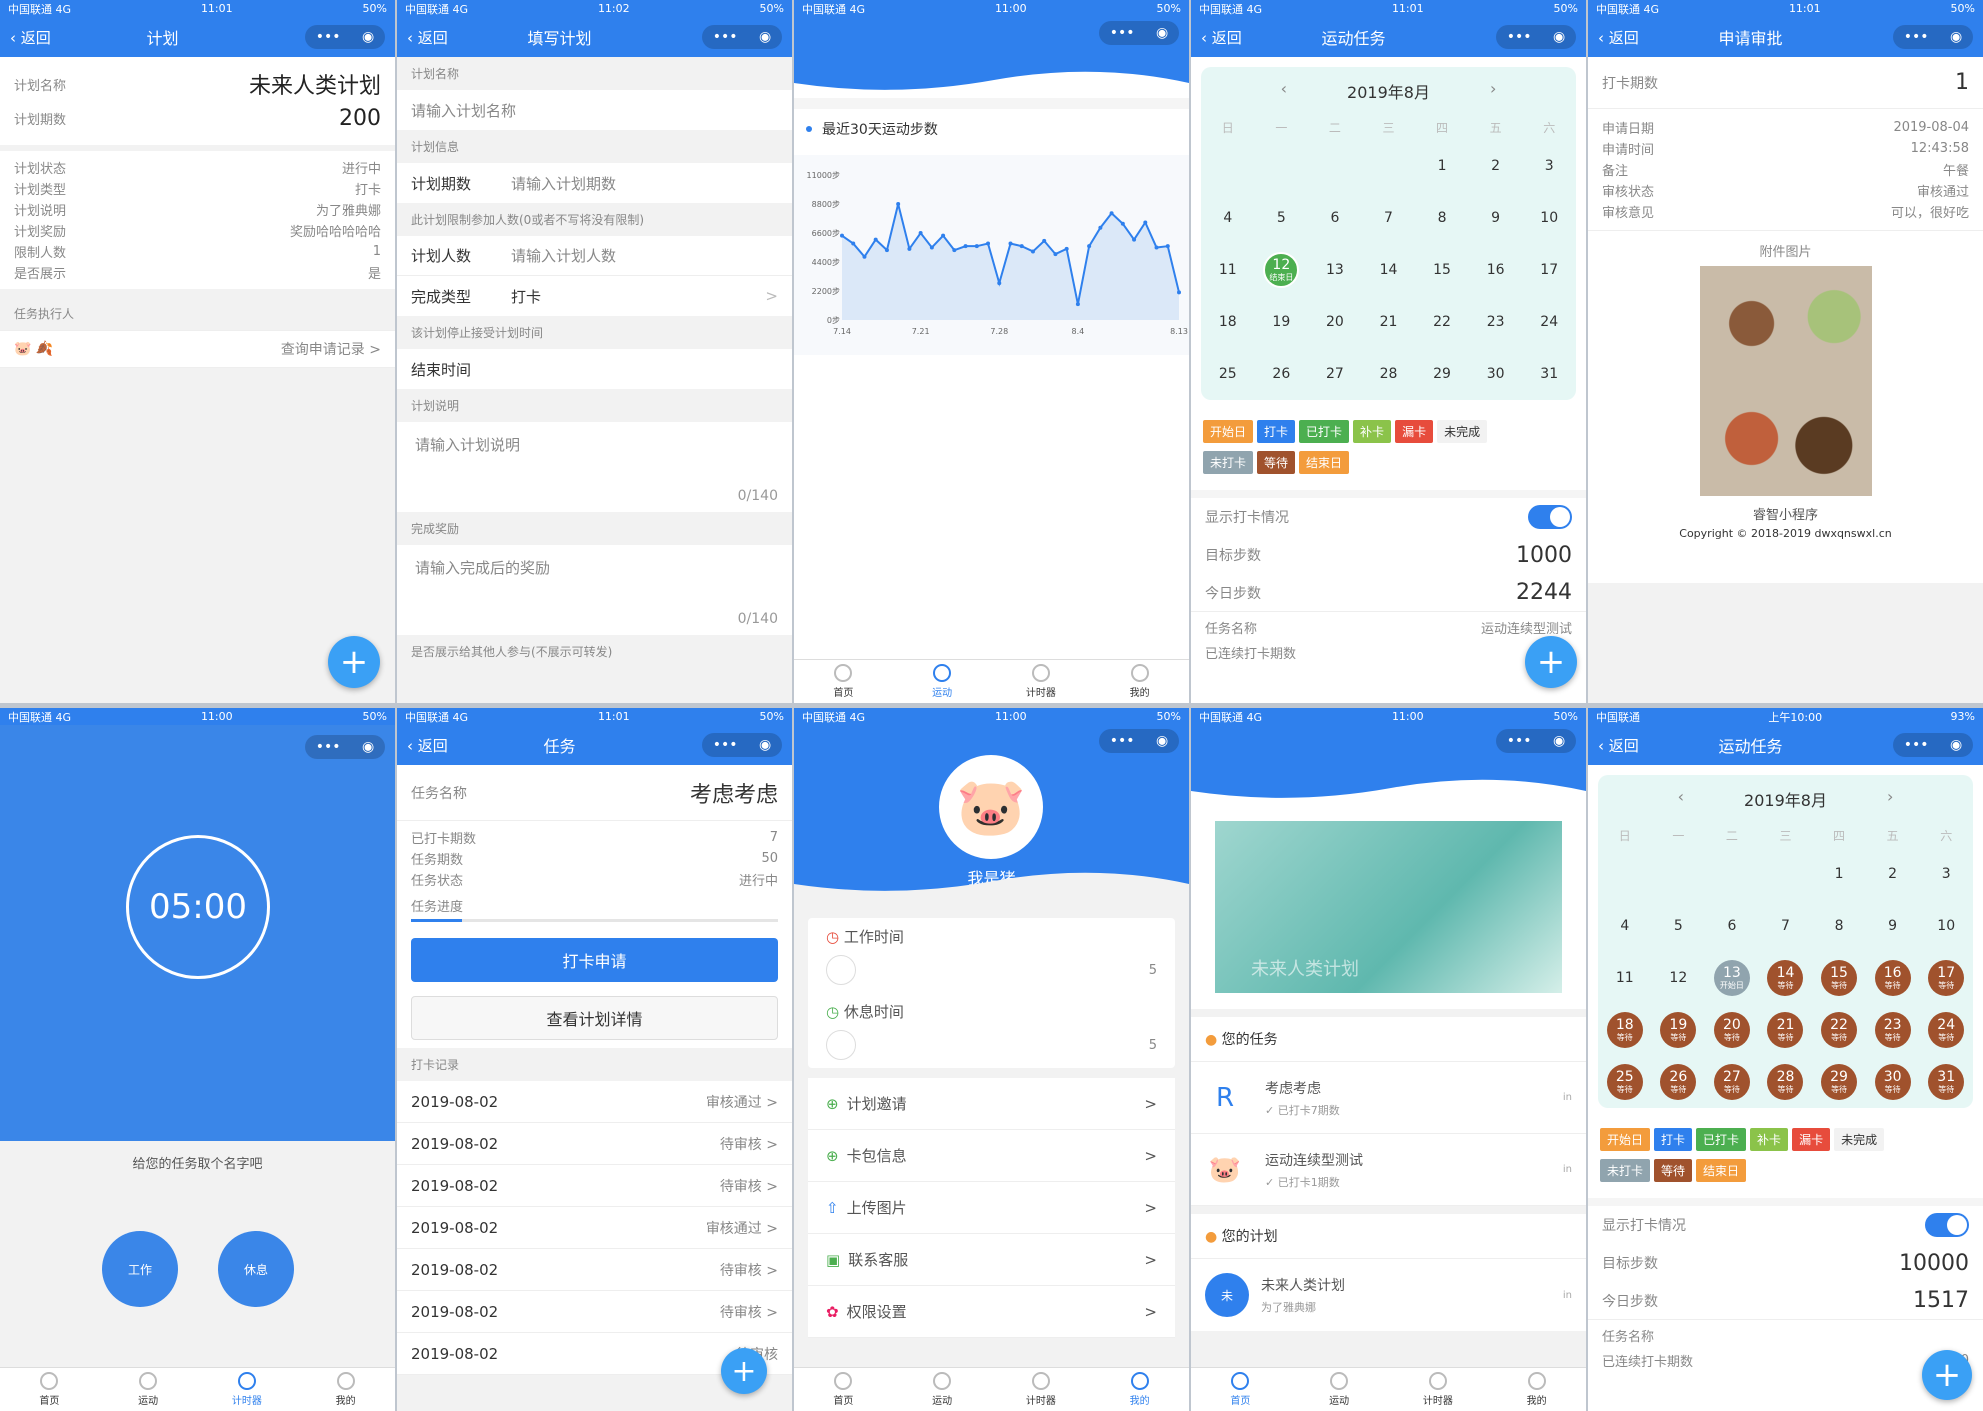 The image size is (1983, 1411). What do you see at coordinates (991, 1104) in the screenshot?
I see `menu-item: ⊕ 计划邀请 >` at bounding box center [991, 1104].